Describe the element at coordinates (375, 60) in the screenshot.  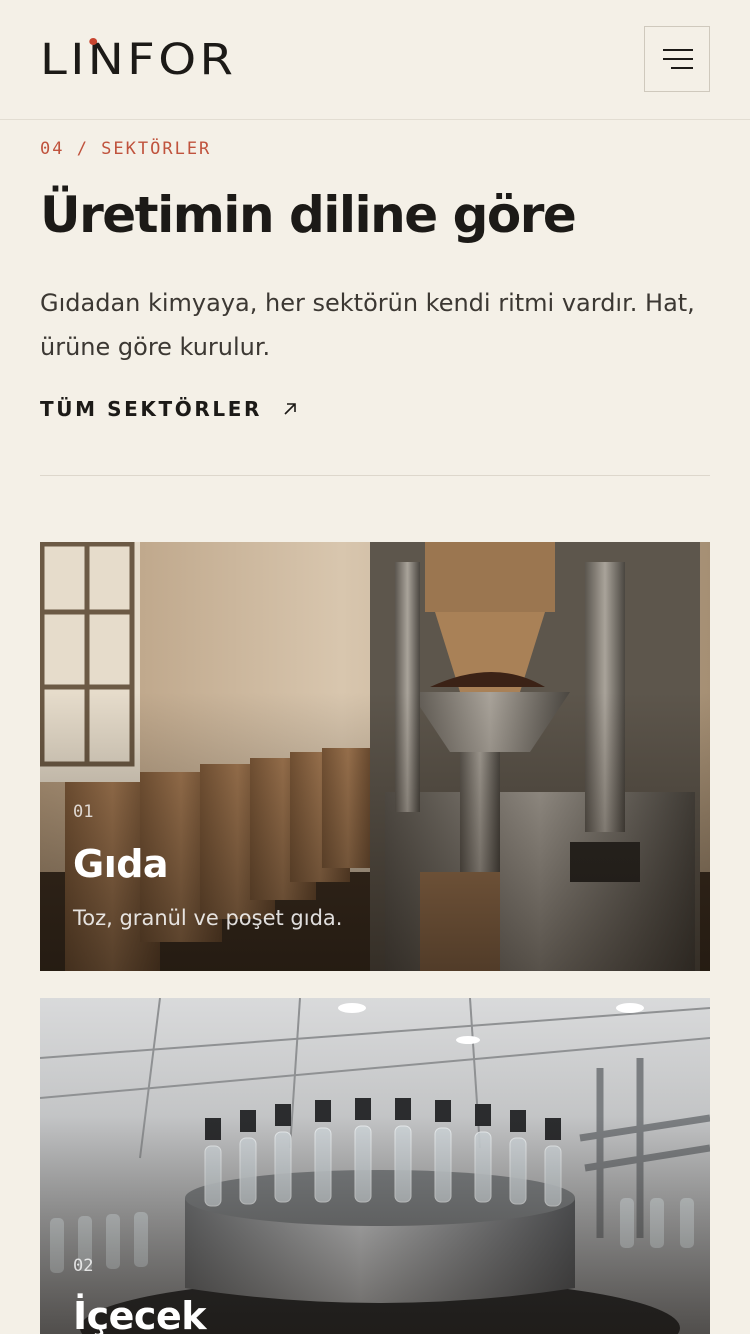
I see `site-header: LINFOR` at that location.